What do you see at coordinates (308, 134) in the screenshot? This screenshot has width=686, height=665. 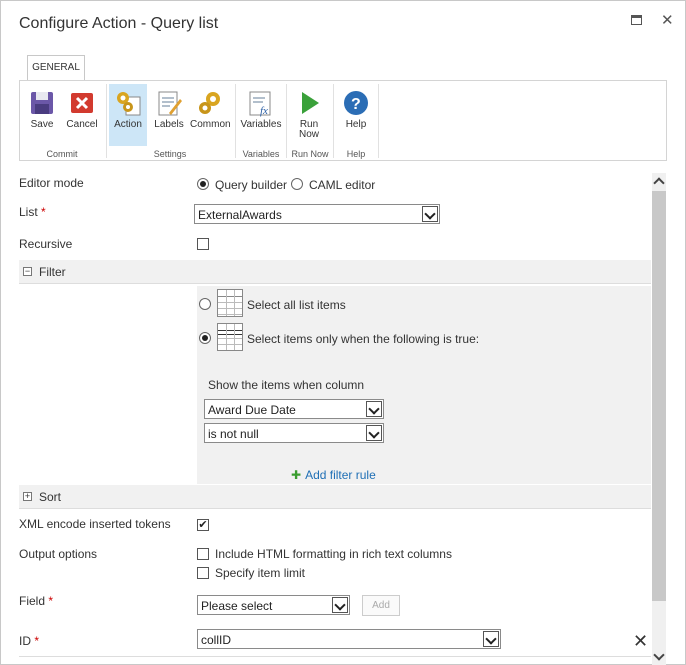 I see `run-now-label-line2: Now` at bounding box center [308, 134].